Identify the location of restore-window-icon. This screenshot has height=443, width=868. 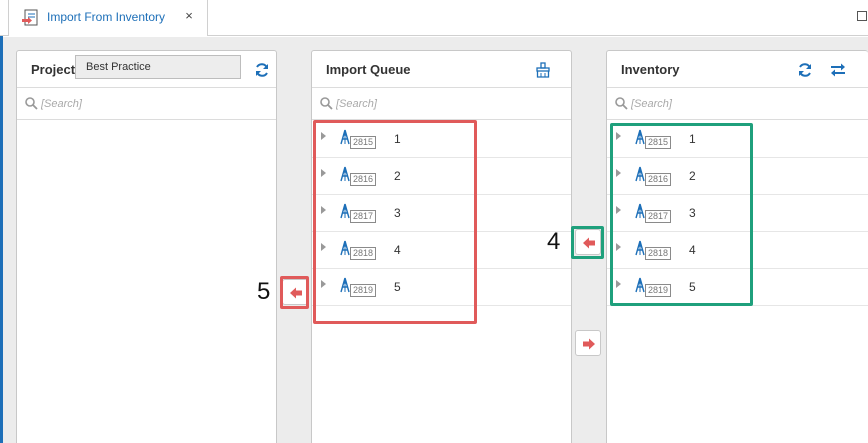
(862, 16).